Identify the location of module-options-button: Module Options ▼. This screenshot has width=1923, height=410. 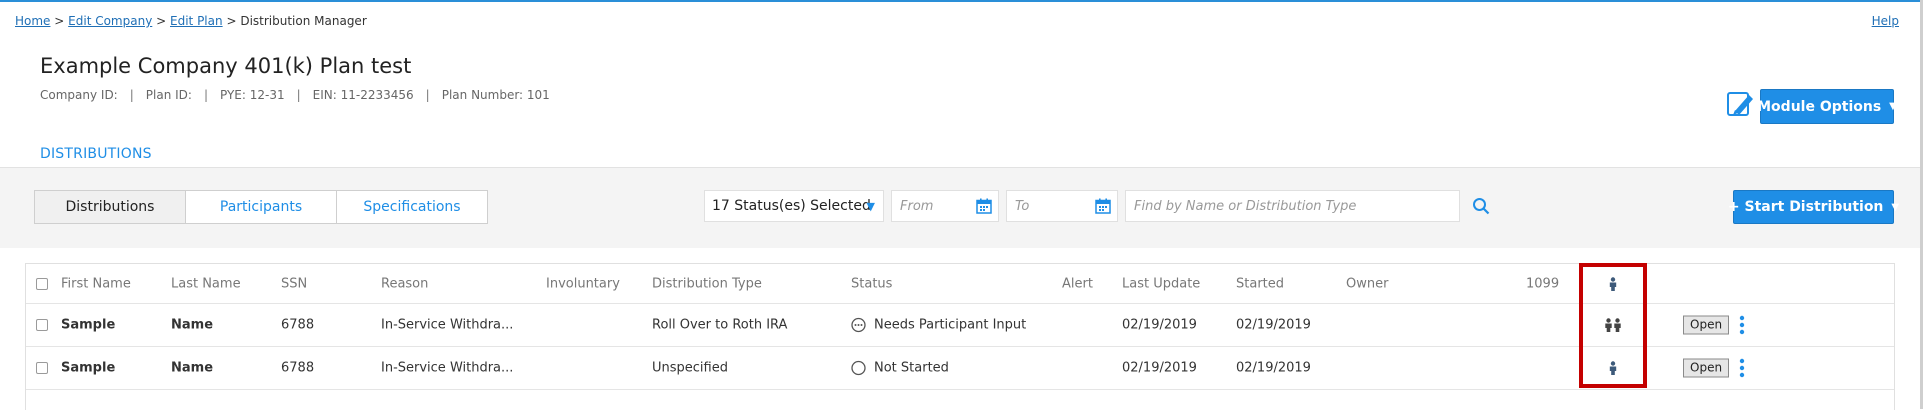
(1827, 106).